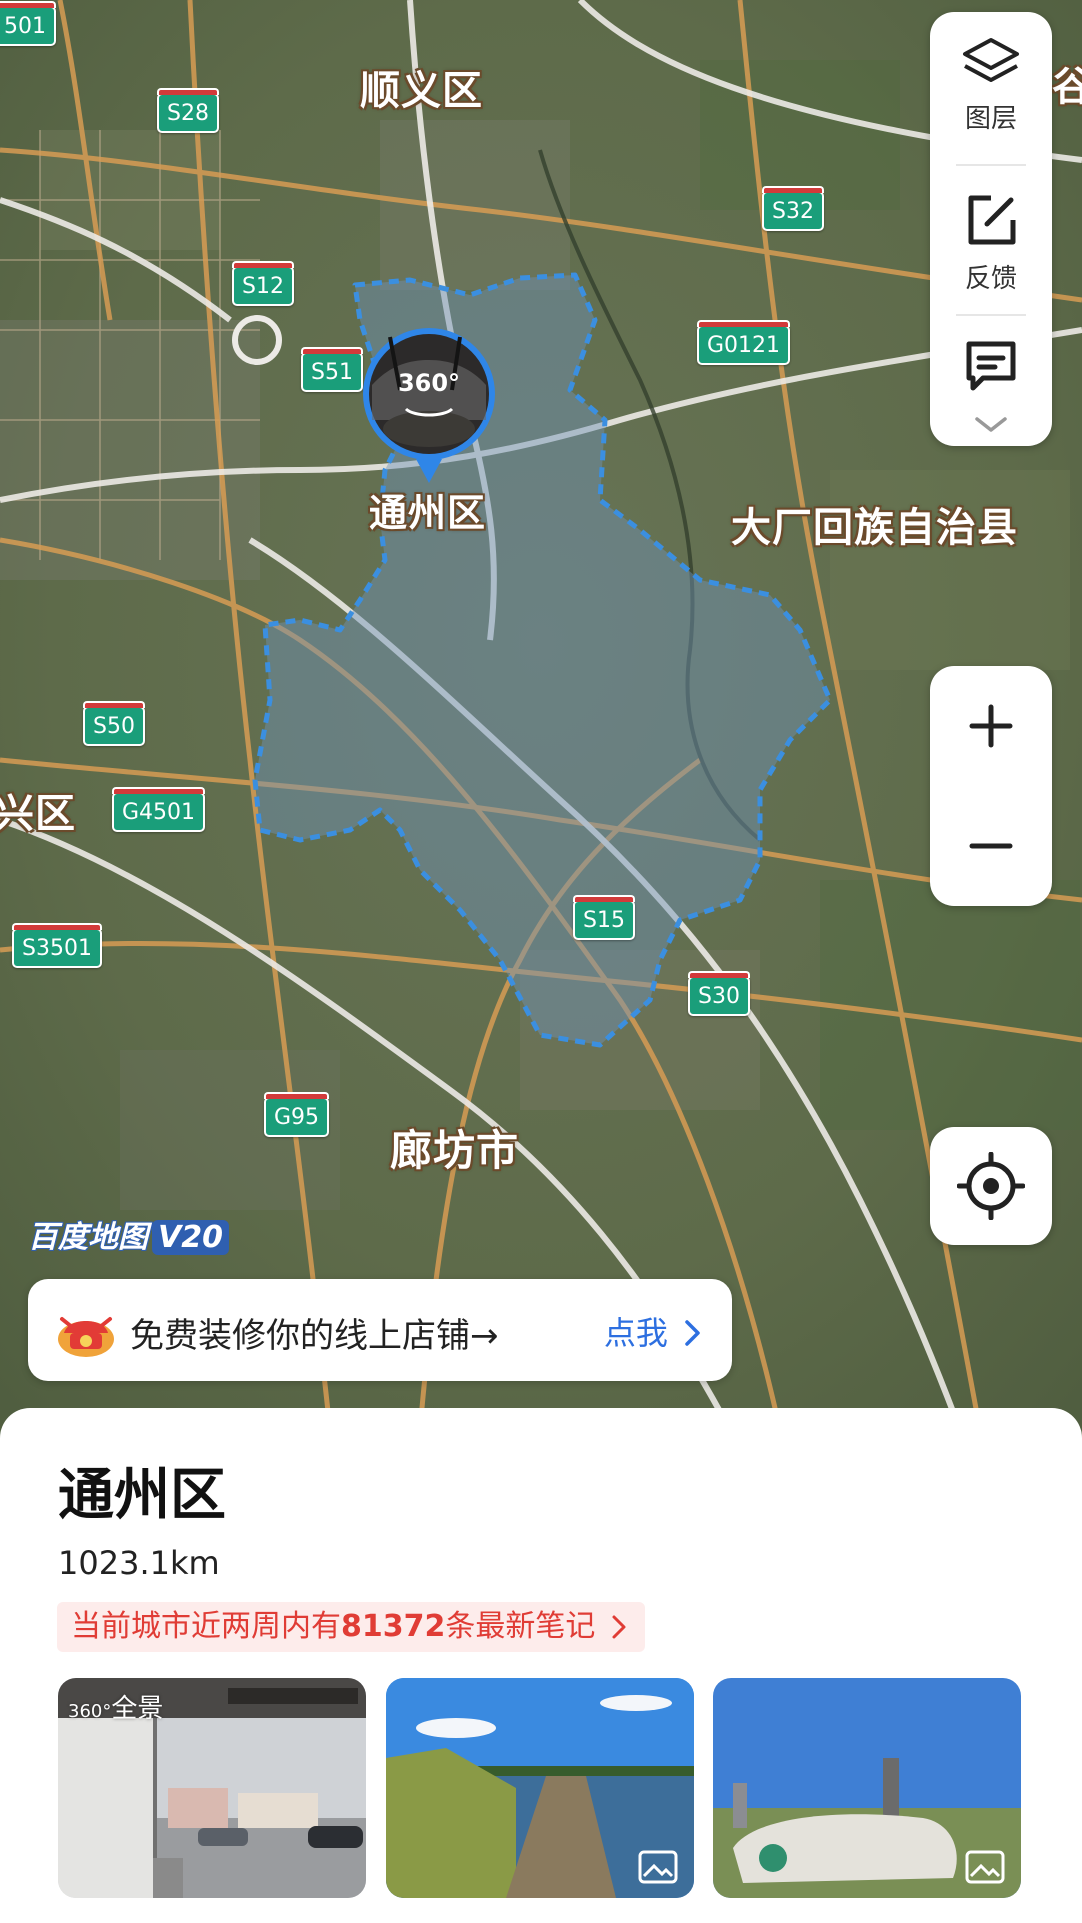 The height and width of the screenshot is (1923, 1082). Describe the element at coordinates (744, 342) in the screenshot. I see `road-shield: G0121` at that location.